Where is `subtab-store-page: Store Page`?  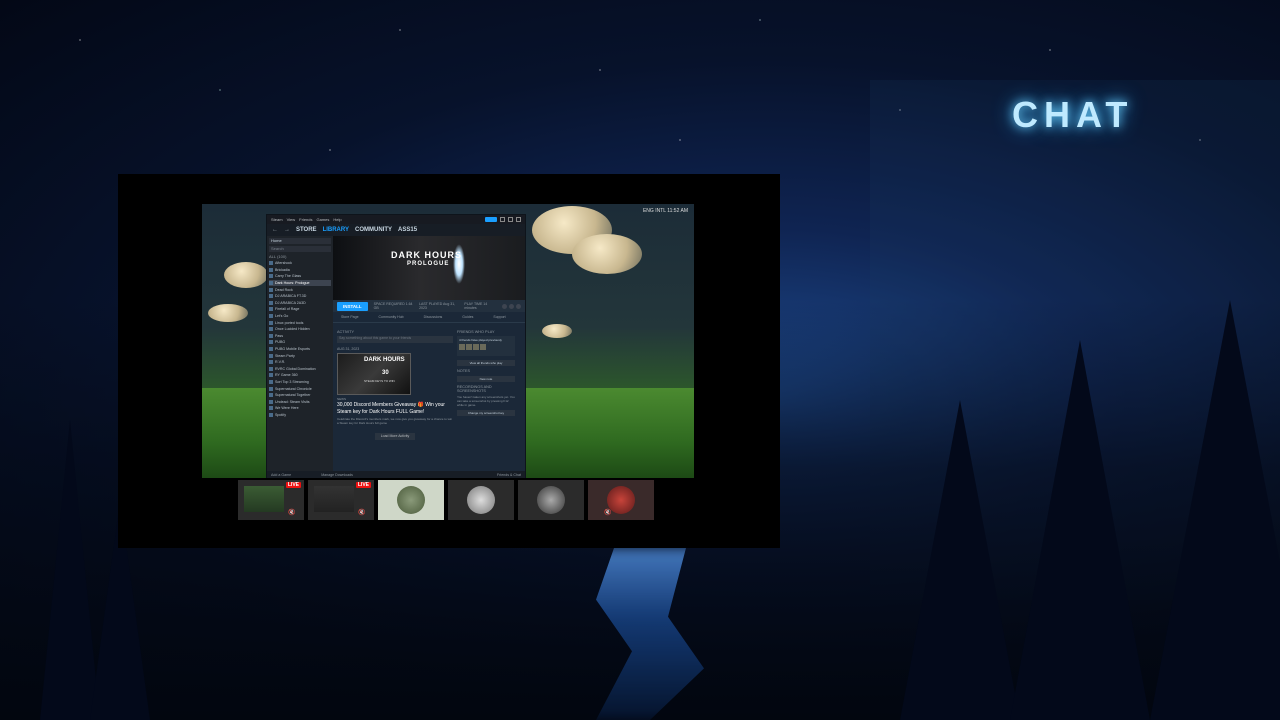 subtab-store-page: Store Page is located at coordinates (350, 317).